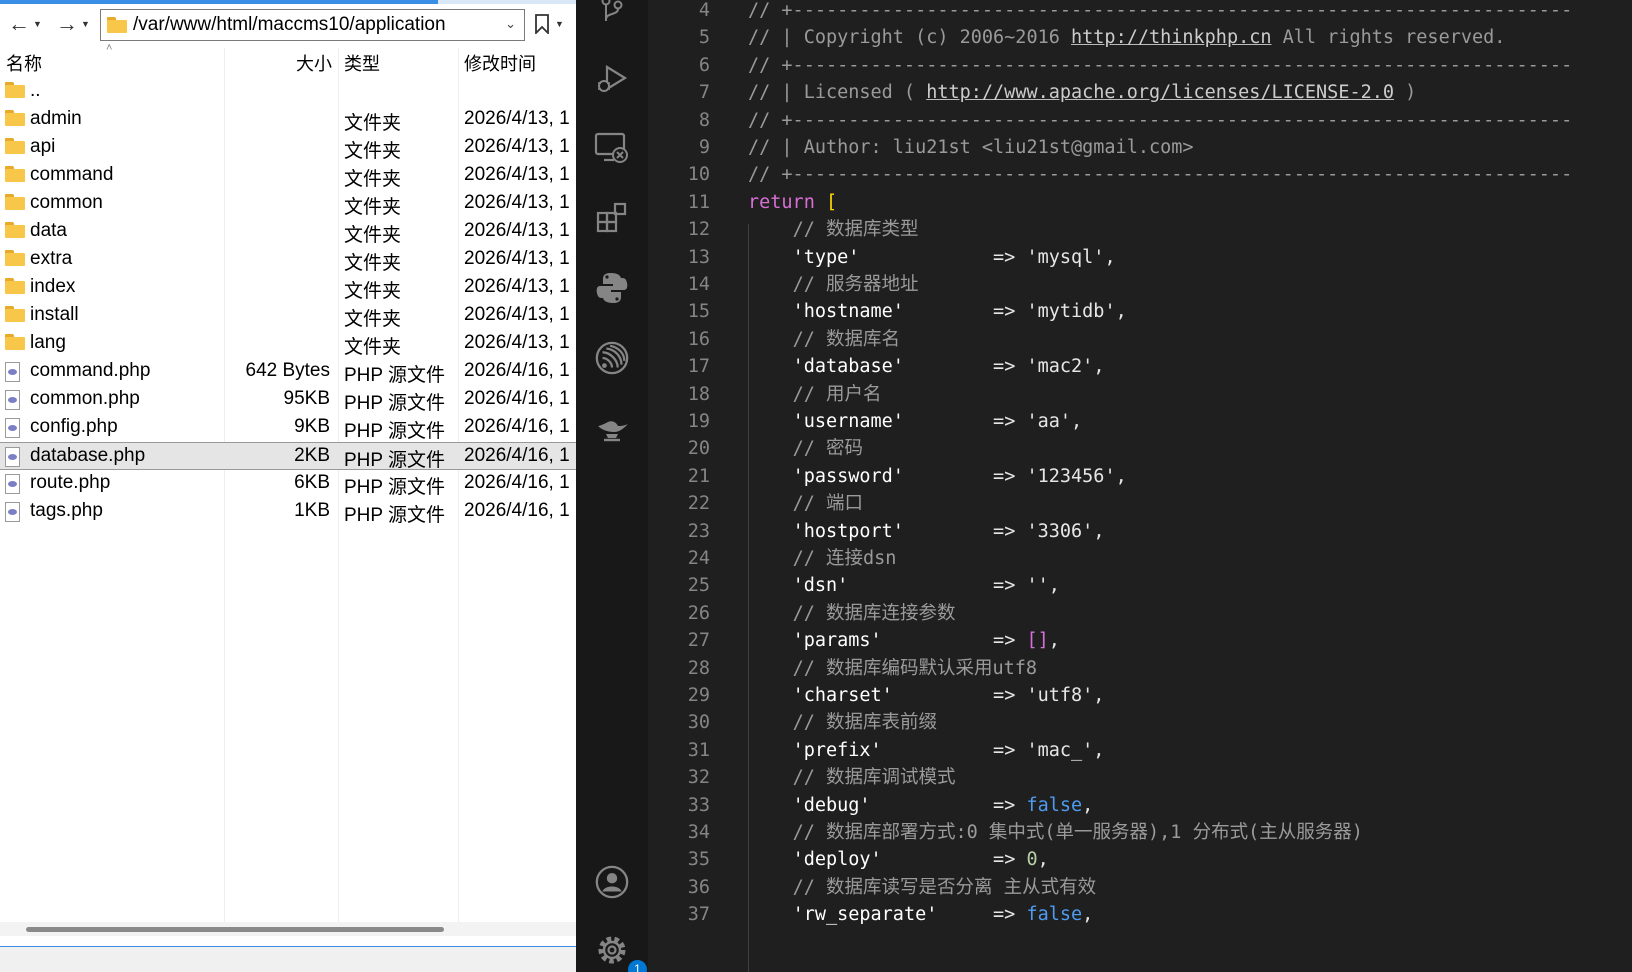  I want to click on column-header-size: 大小, so click(314, 63).